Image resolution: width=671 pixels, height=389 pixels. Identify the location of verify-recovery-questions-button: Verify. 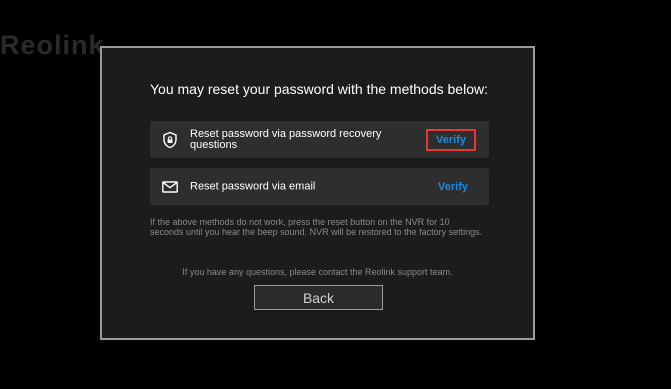
(451, 139).